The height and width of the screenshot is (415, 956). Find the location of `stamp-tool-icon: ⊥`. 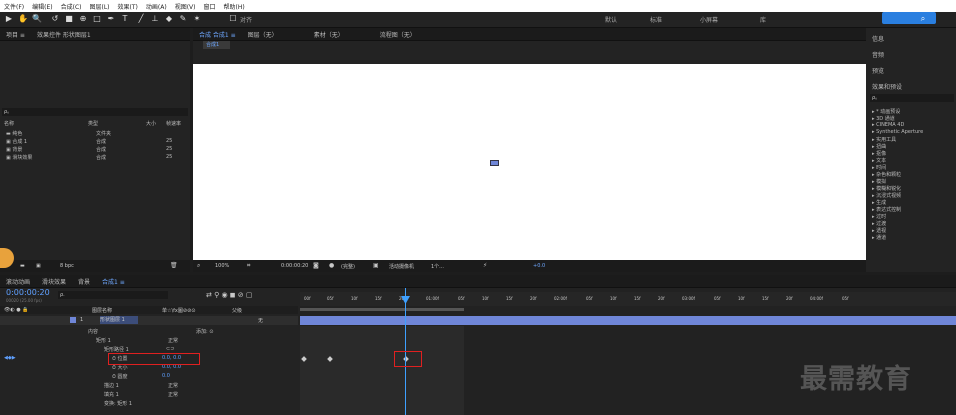

stamp-tool-icon: ⊥ is located at coordinates (155, 19).